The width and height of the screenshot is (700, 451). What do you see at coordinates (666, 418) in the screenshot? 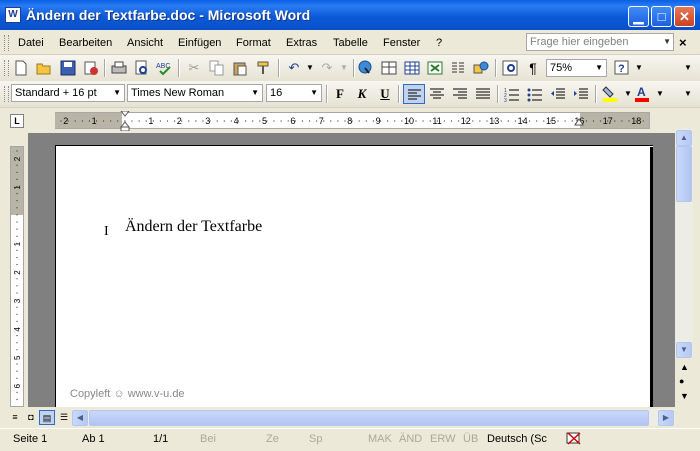
I see `scroll-right-button: ▶` at bounding box center [666, 418].